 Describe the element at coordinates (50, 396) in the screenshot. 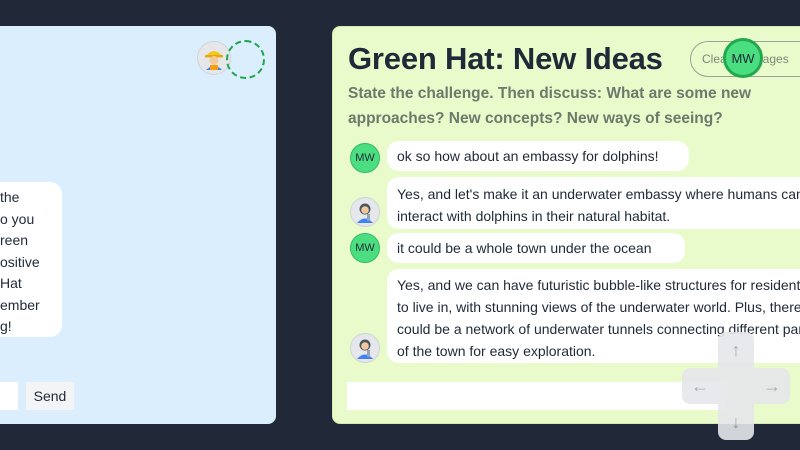

I see `send-button: Send` at that location.